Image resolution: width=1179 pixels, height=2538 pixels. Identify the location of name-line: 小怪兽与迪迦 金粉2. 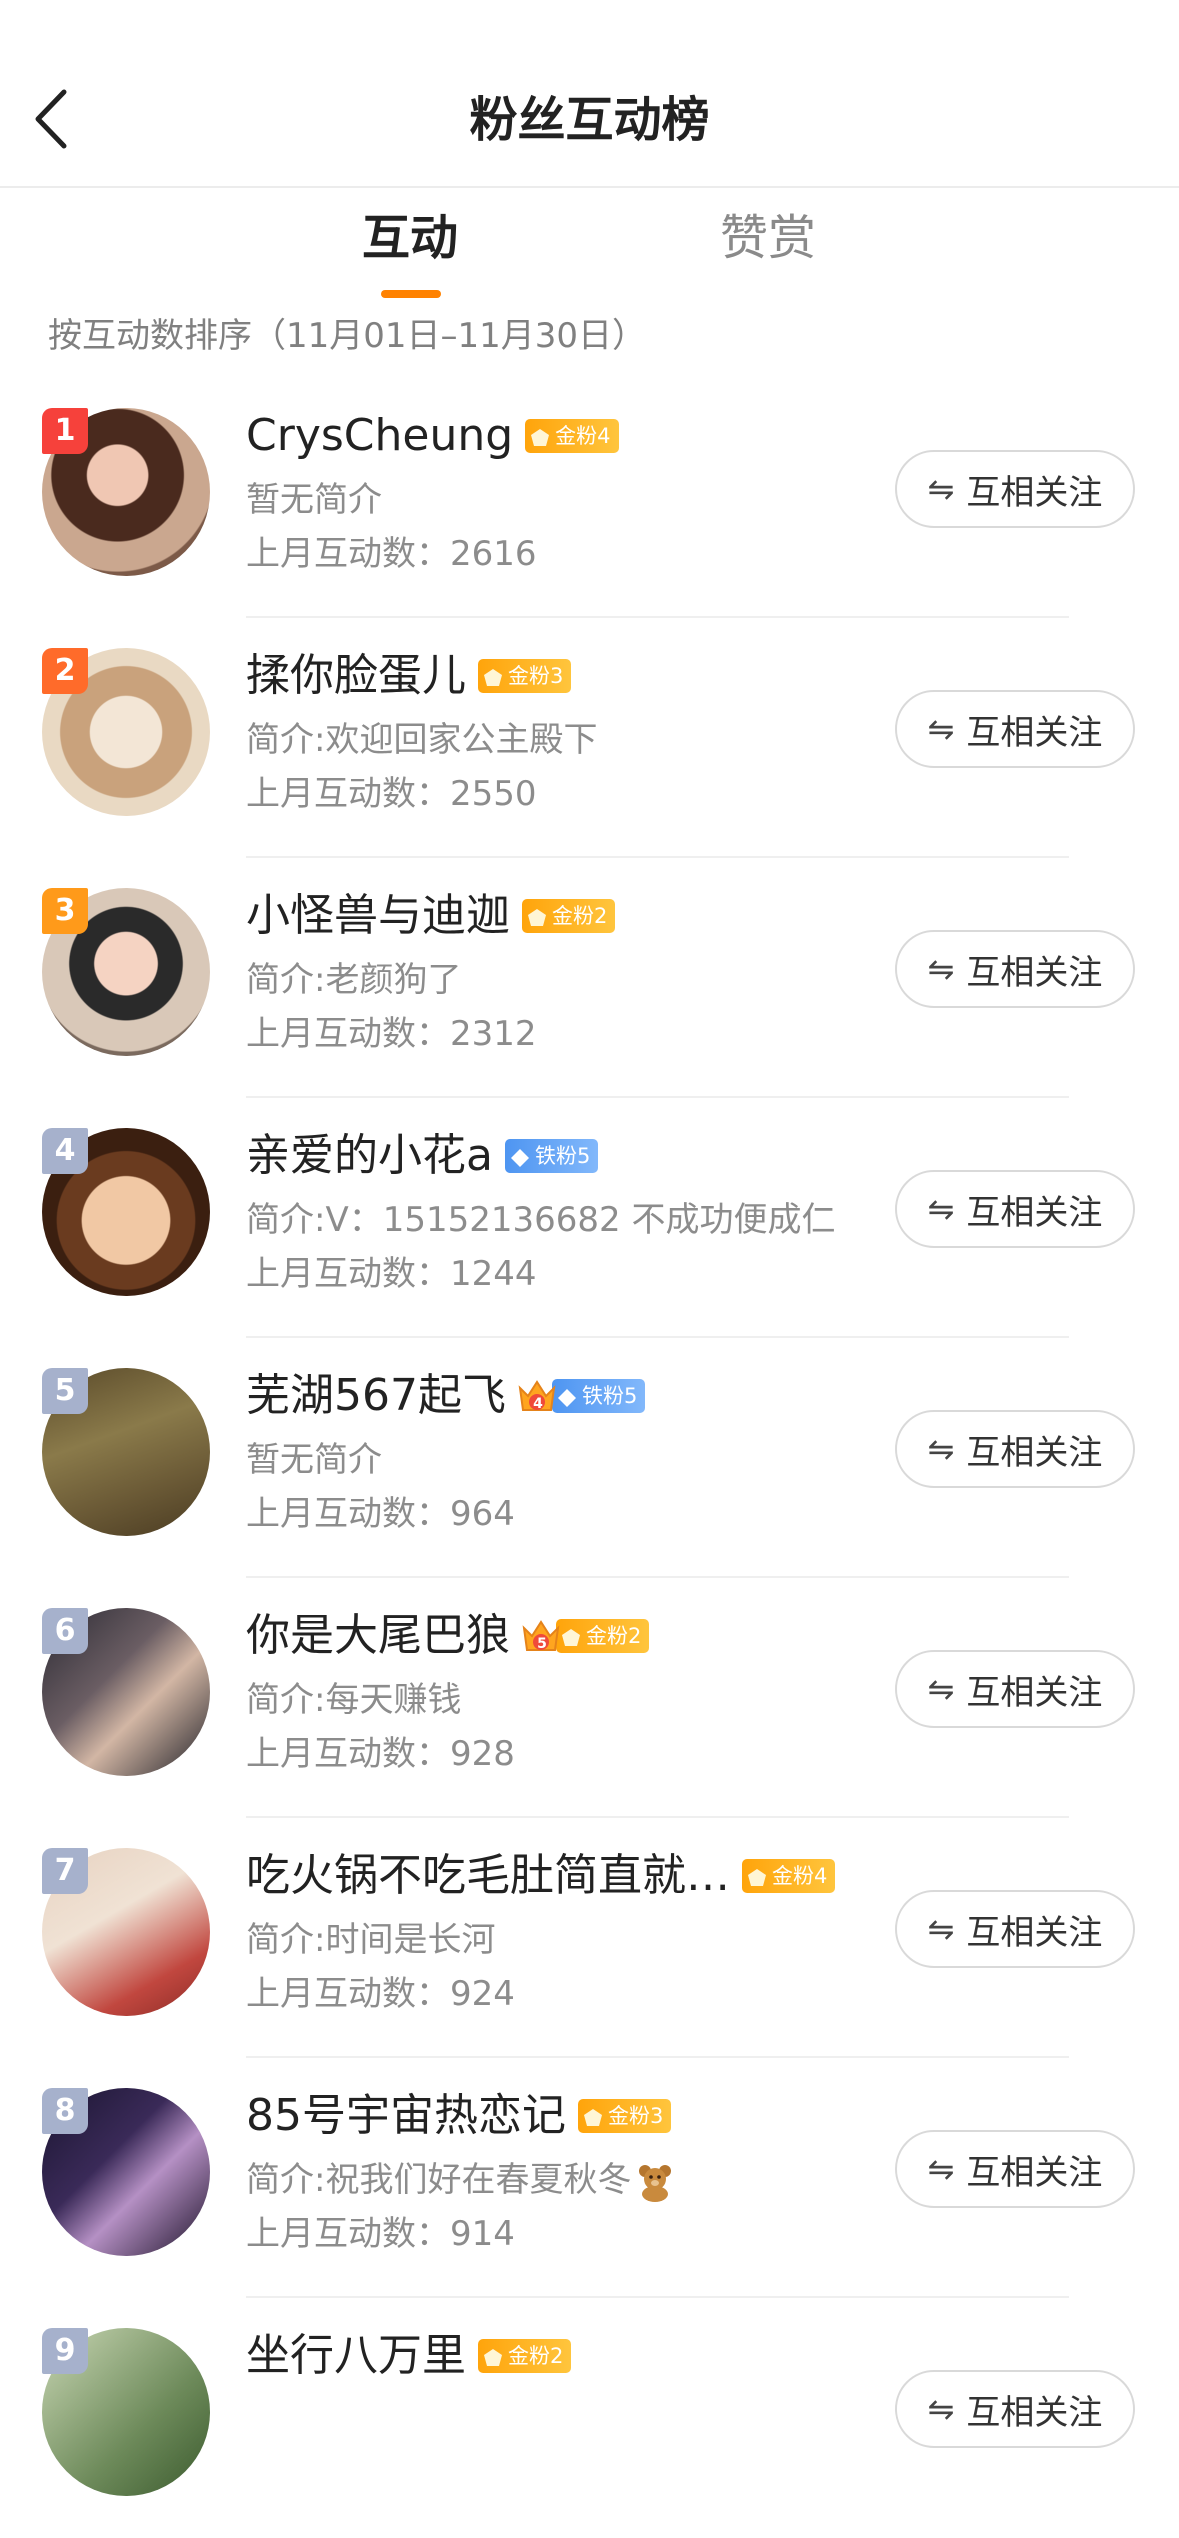
(431, 916).